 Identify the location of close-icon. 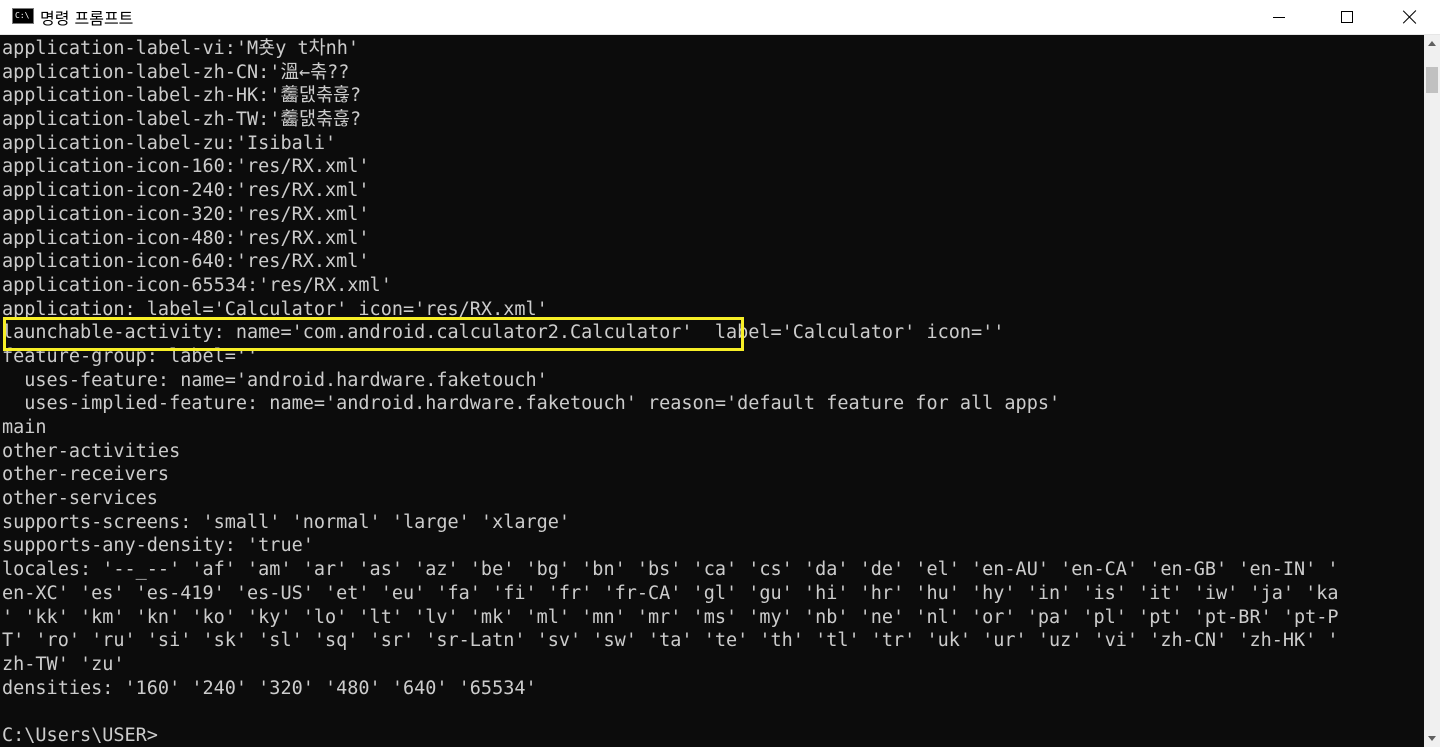
(1410, 17).